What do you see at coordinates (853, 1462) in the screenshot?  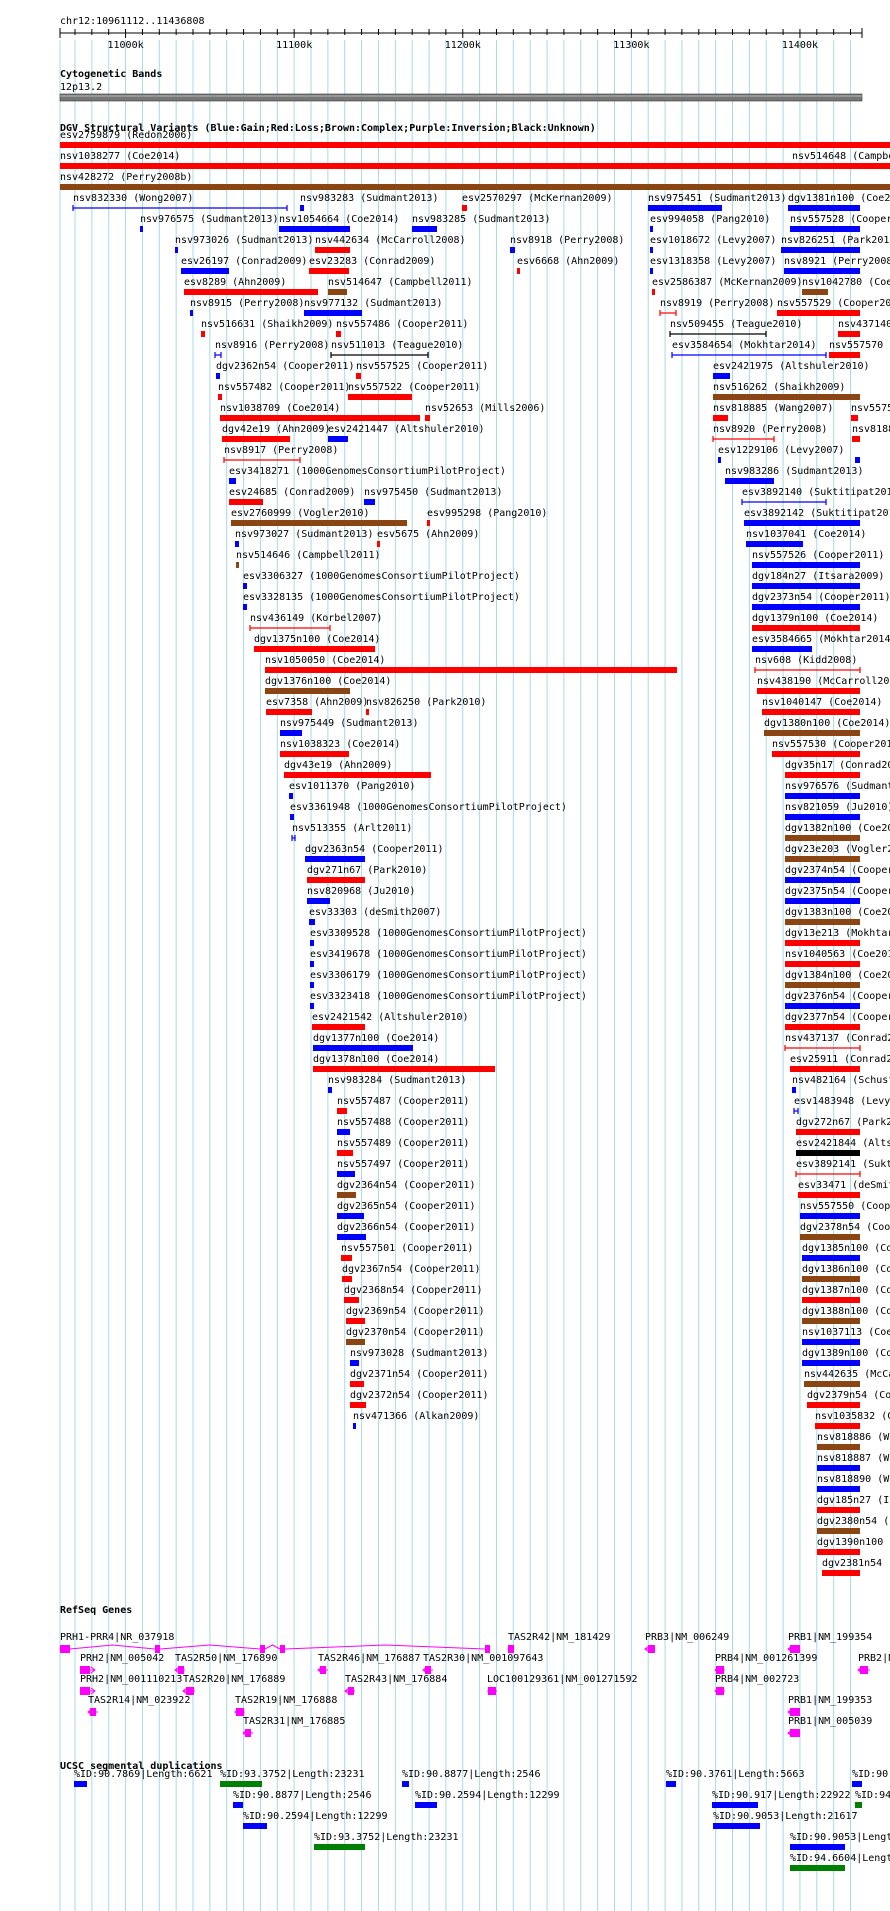 I see `dgv-variant: nsv818887 (Wang2007)` at bounding box center [853, 1462].